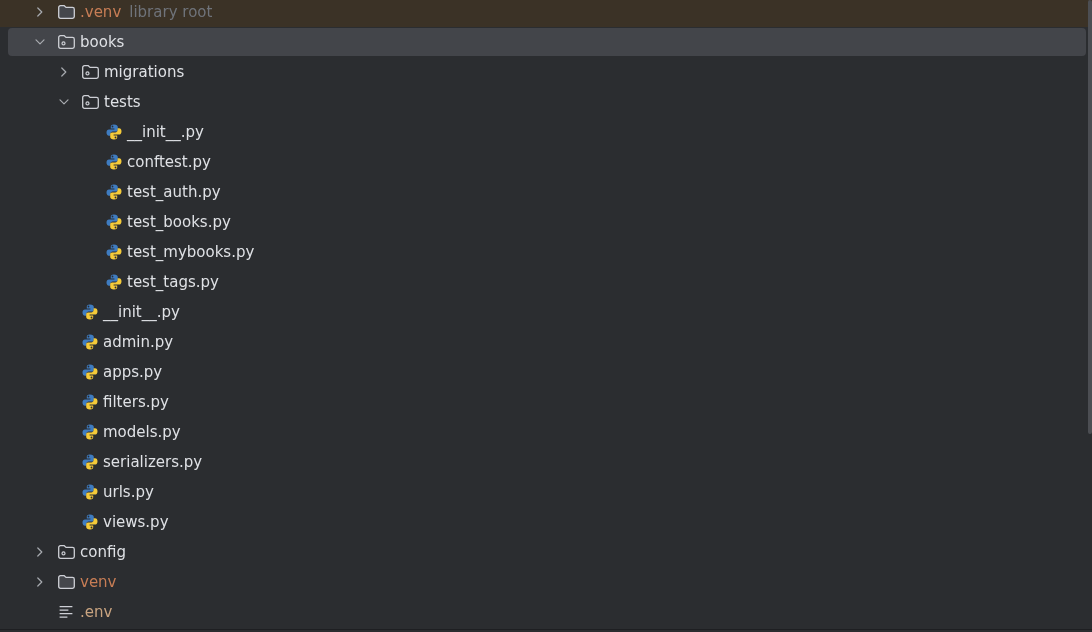  What do you see at coordinates (144, 72) in the screenshot?
I see `file-name: migrations` at bounding box center [144, 72].